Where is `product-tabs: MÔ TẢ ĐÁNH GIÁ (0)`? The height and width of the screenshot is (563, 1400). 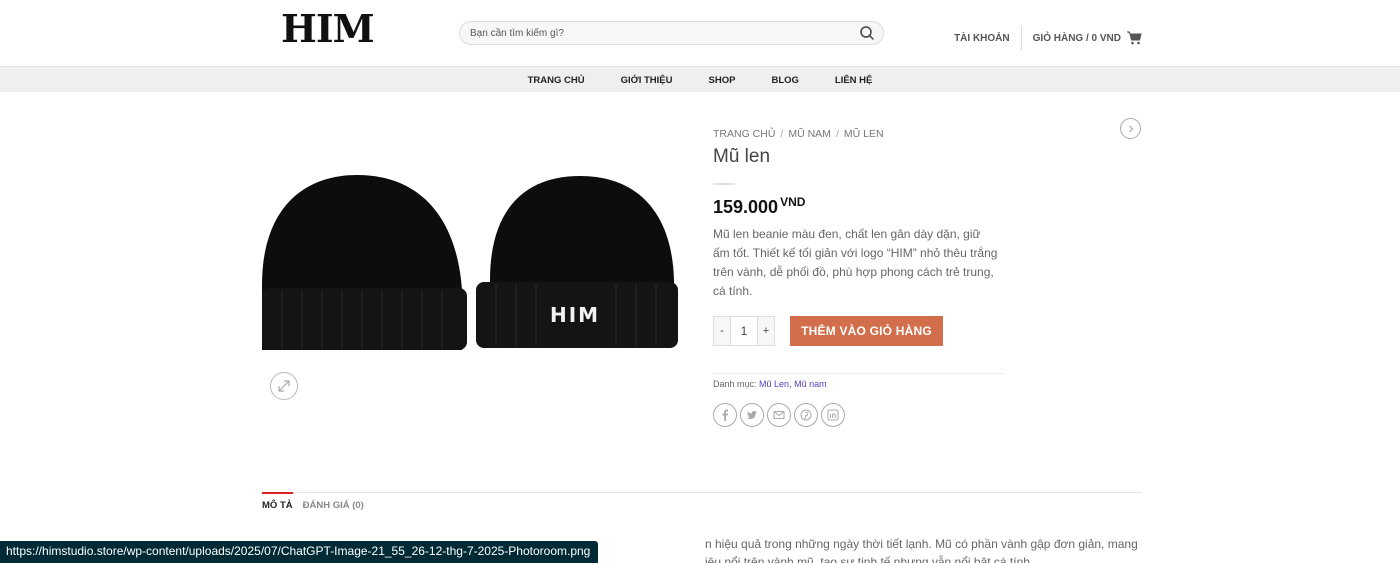 product-tabs: MÔ TẢ ĐÁNH GIÁ (0) is located at coordinates (313, 504).